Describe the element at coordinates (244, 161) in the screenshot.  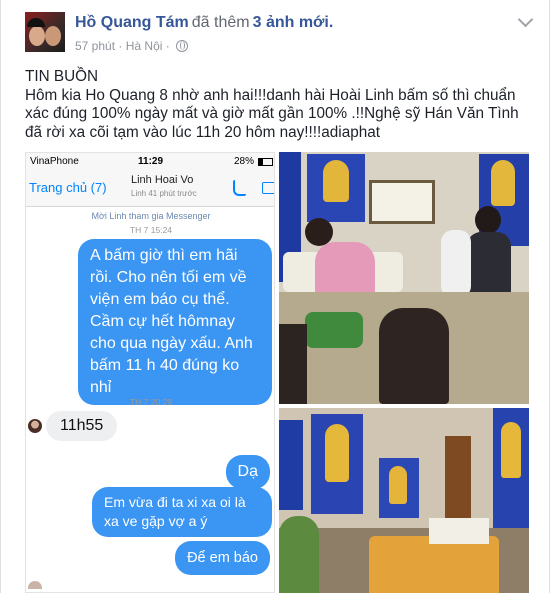
I see `battery-label: 28%` at that location.